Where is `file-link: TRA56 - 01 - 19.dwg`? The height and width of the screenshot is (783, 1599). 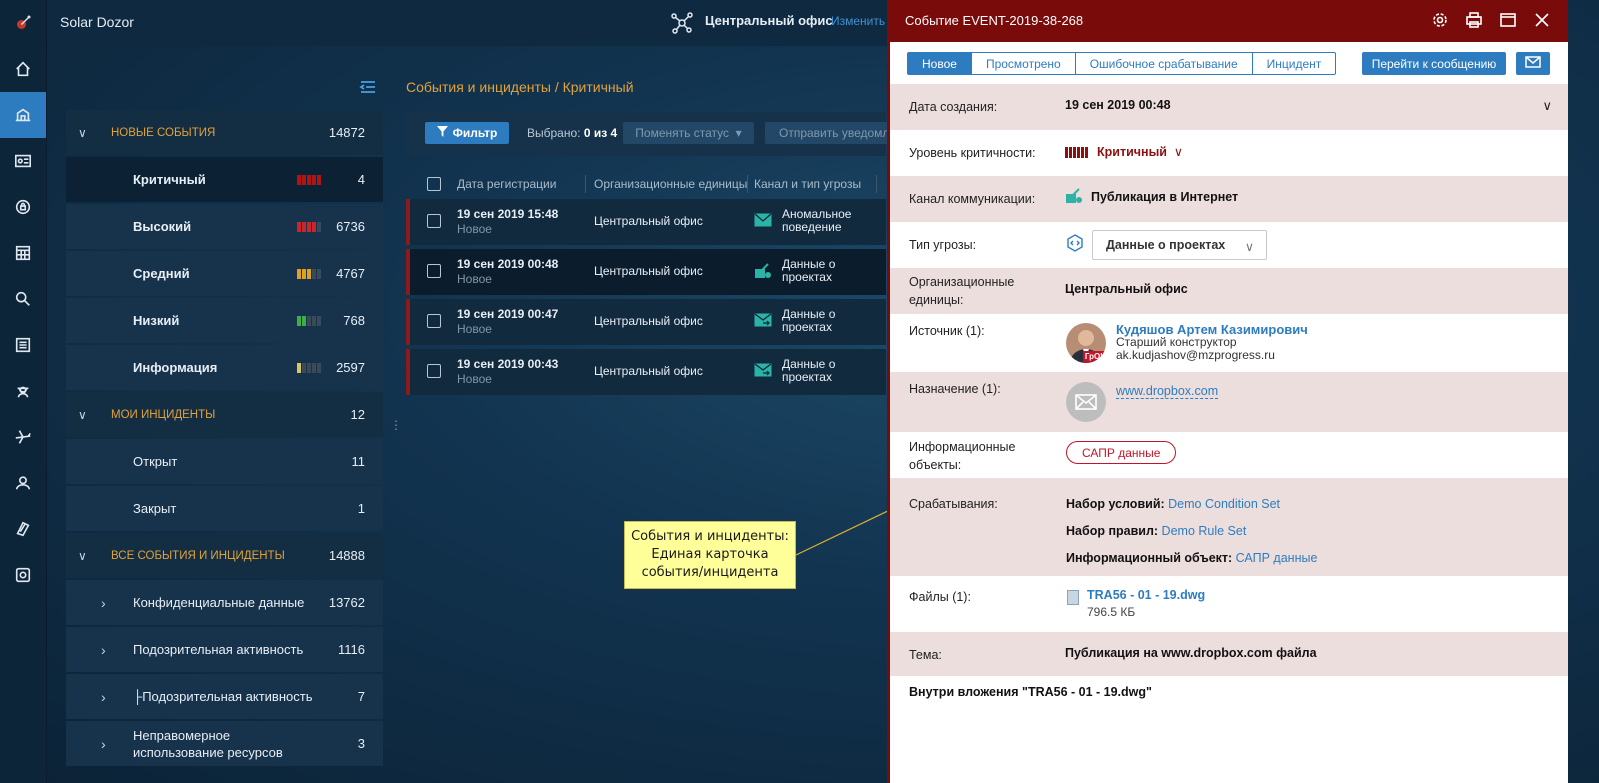
file-link: TRA56 - 01 - 19.dwg is located at coordinates (1146, 595).